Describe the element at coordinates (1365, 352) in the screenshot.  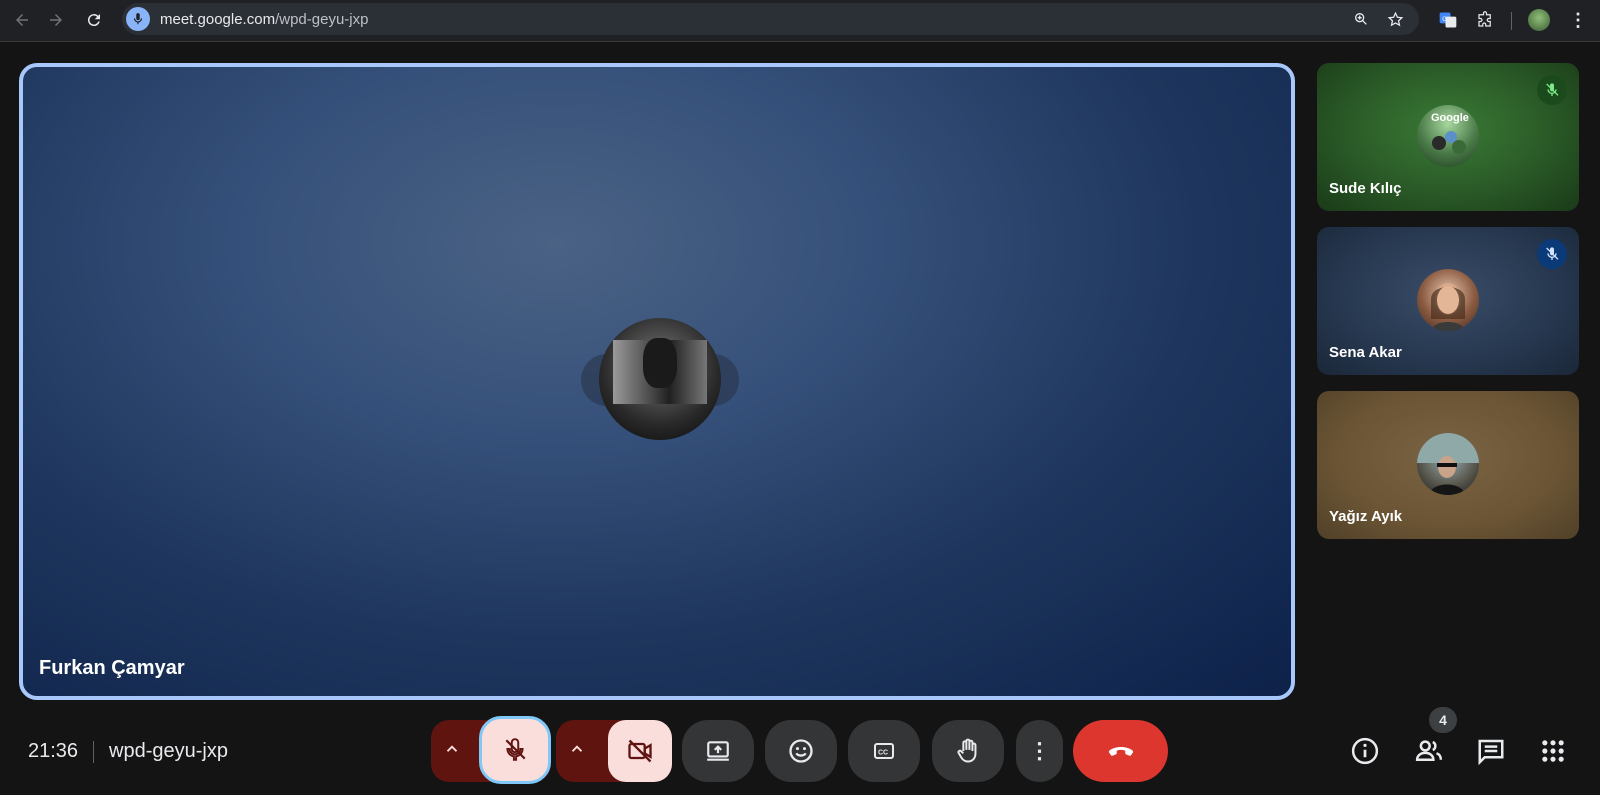
I see `participant-name: Sena Akar` at that location.